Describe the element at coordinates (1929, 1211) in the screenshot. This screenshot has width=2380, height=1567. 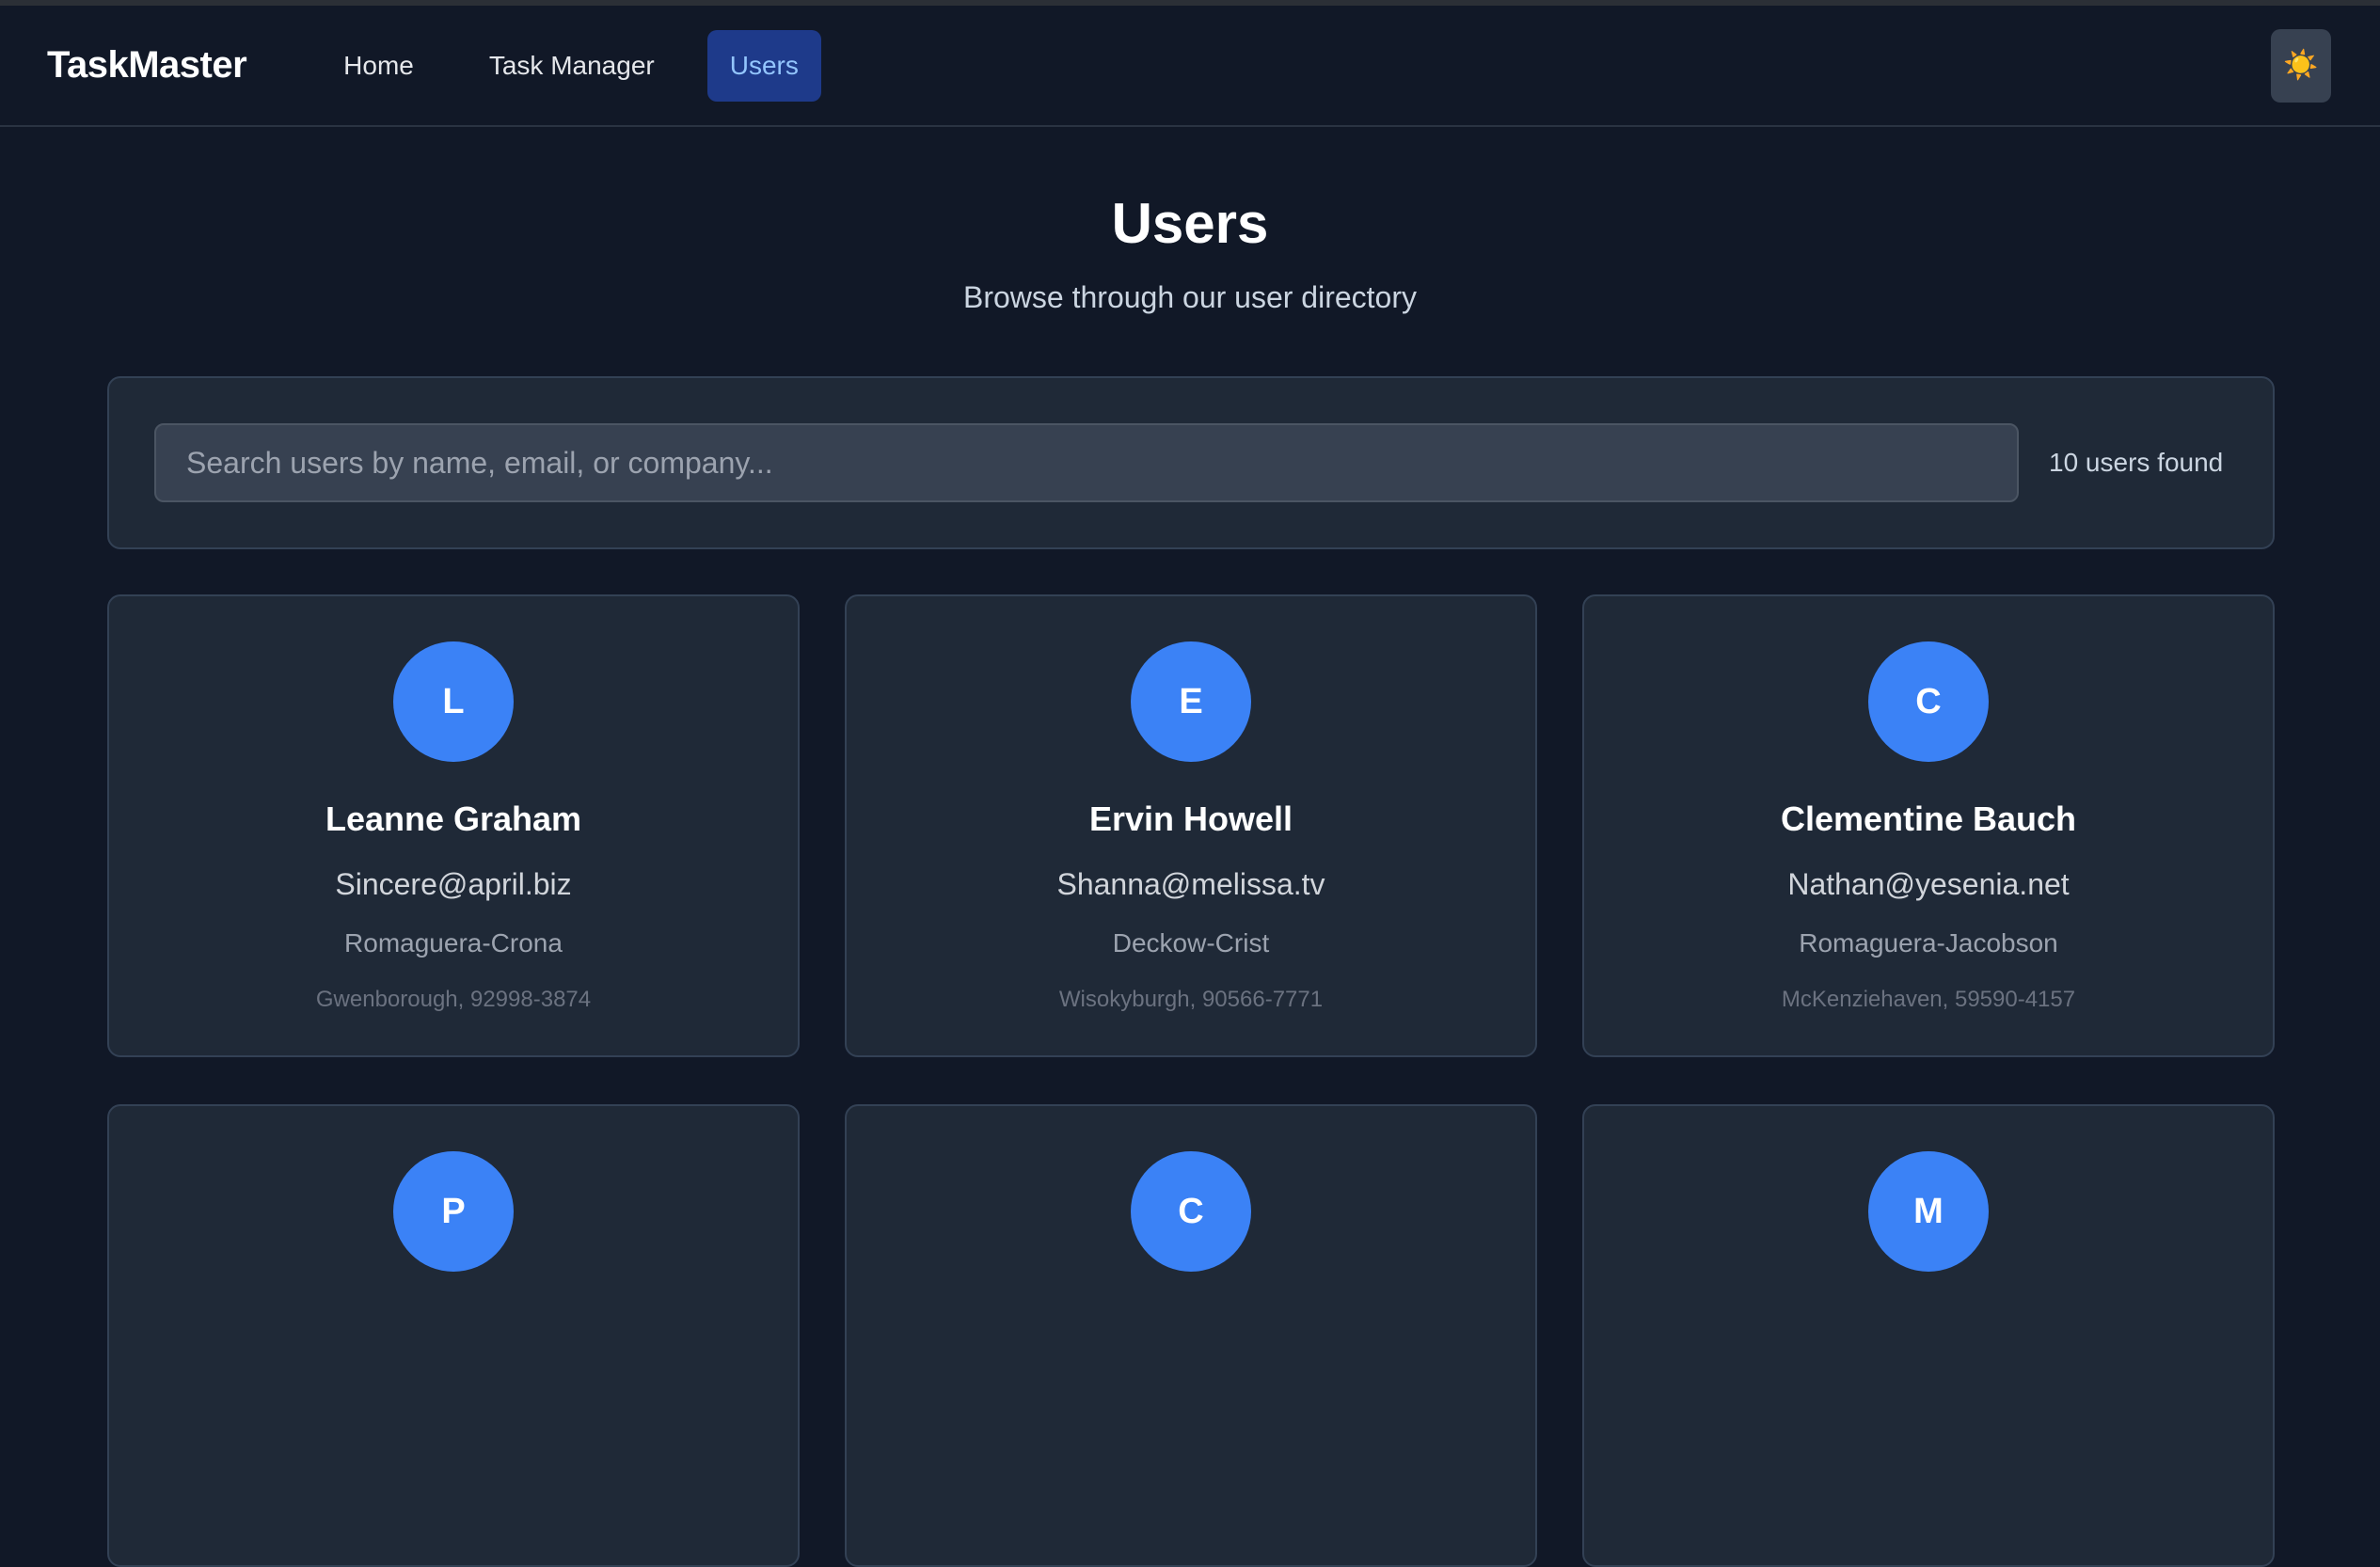
I see `avatar: M` at that location.